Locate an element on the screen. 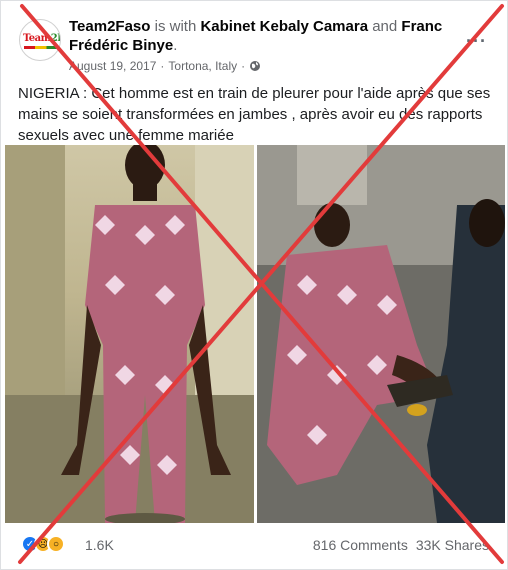 Image resolution: width=508 pixels, height=570 pixels. author-link: Team2Faso is located at coordinates (109, 26).